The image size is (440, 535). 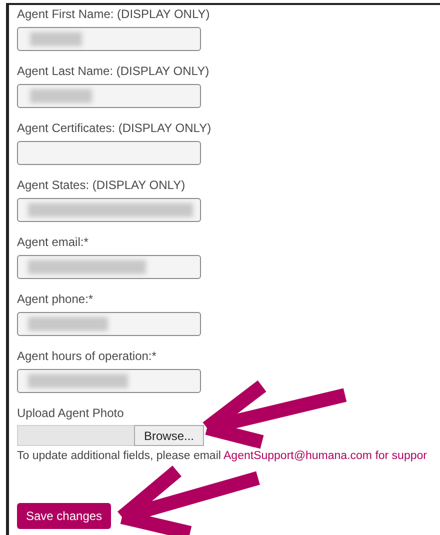 I want to click on support-email-link: AgentSupport@humana.com for suppor, so click(x=325, y=456).